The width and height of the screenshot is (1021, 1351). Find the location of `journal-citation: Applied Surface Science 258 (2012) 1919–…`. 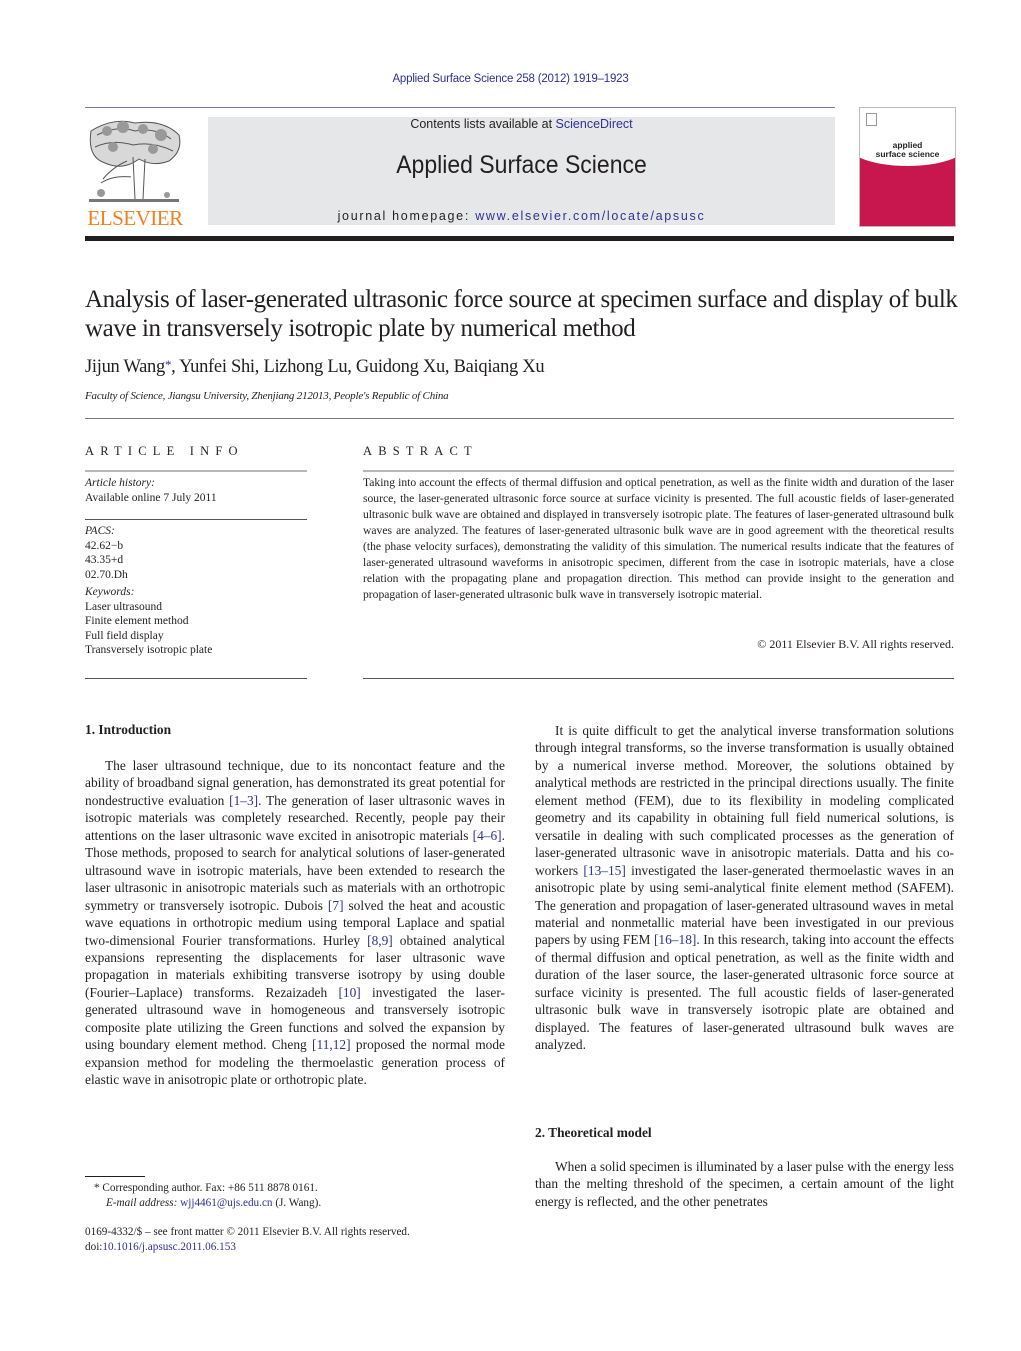

journal-citation: Applied Surface Science 258 (2012) 1919–… is located at coordinates (510, 79).